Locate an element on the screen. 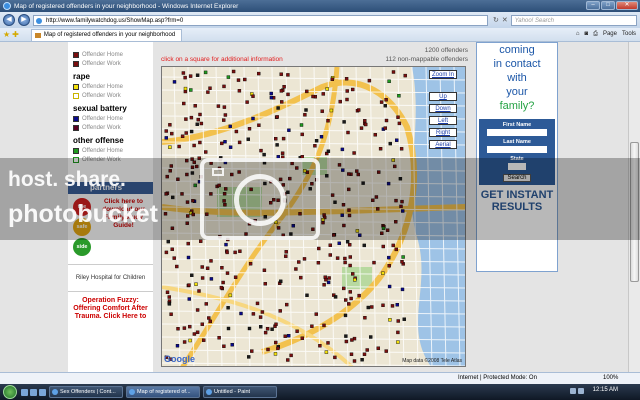 This screenshot has width=640, height=400. favorites-star-icon: ★ is located at coordinates (6, 34).